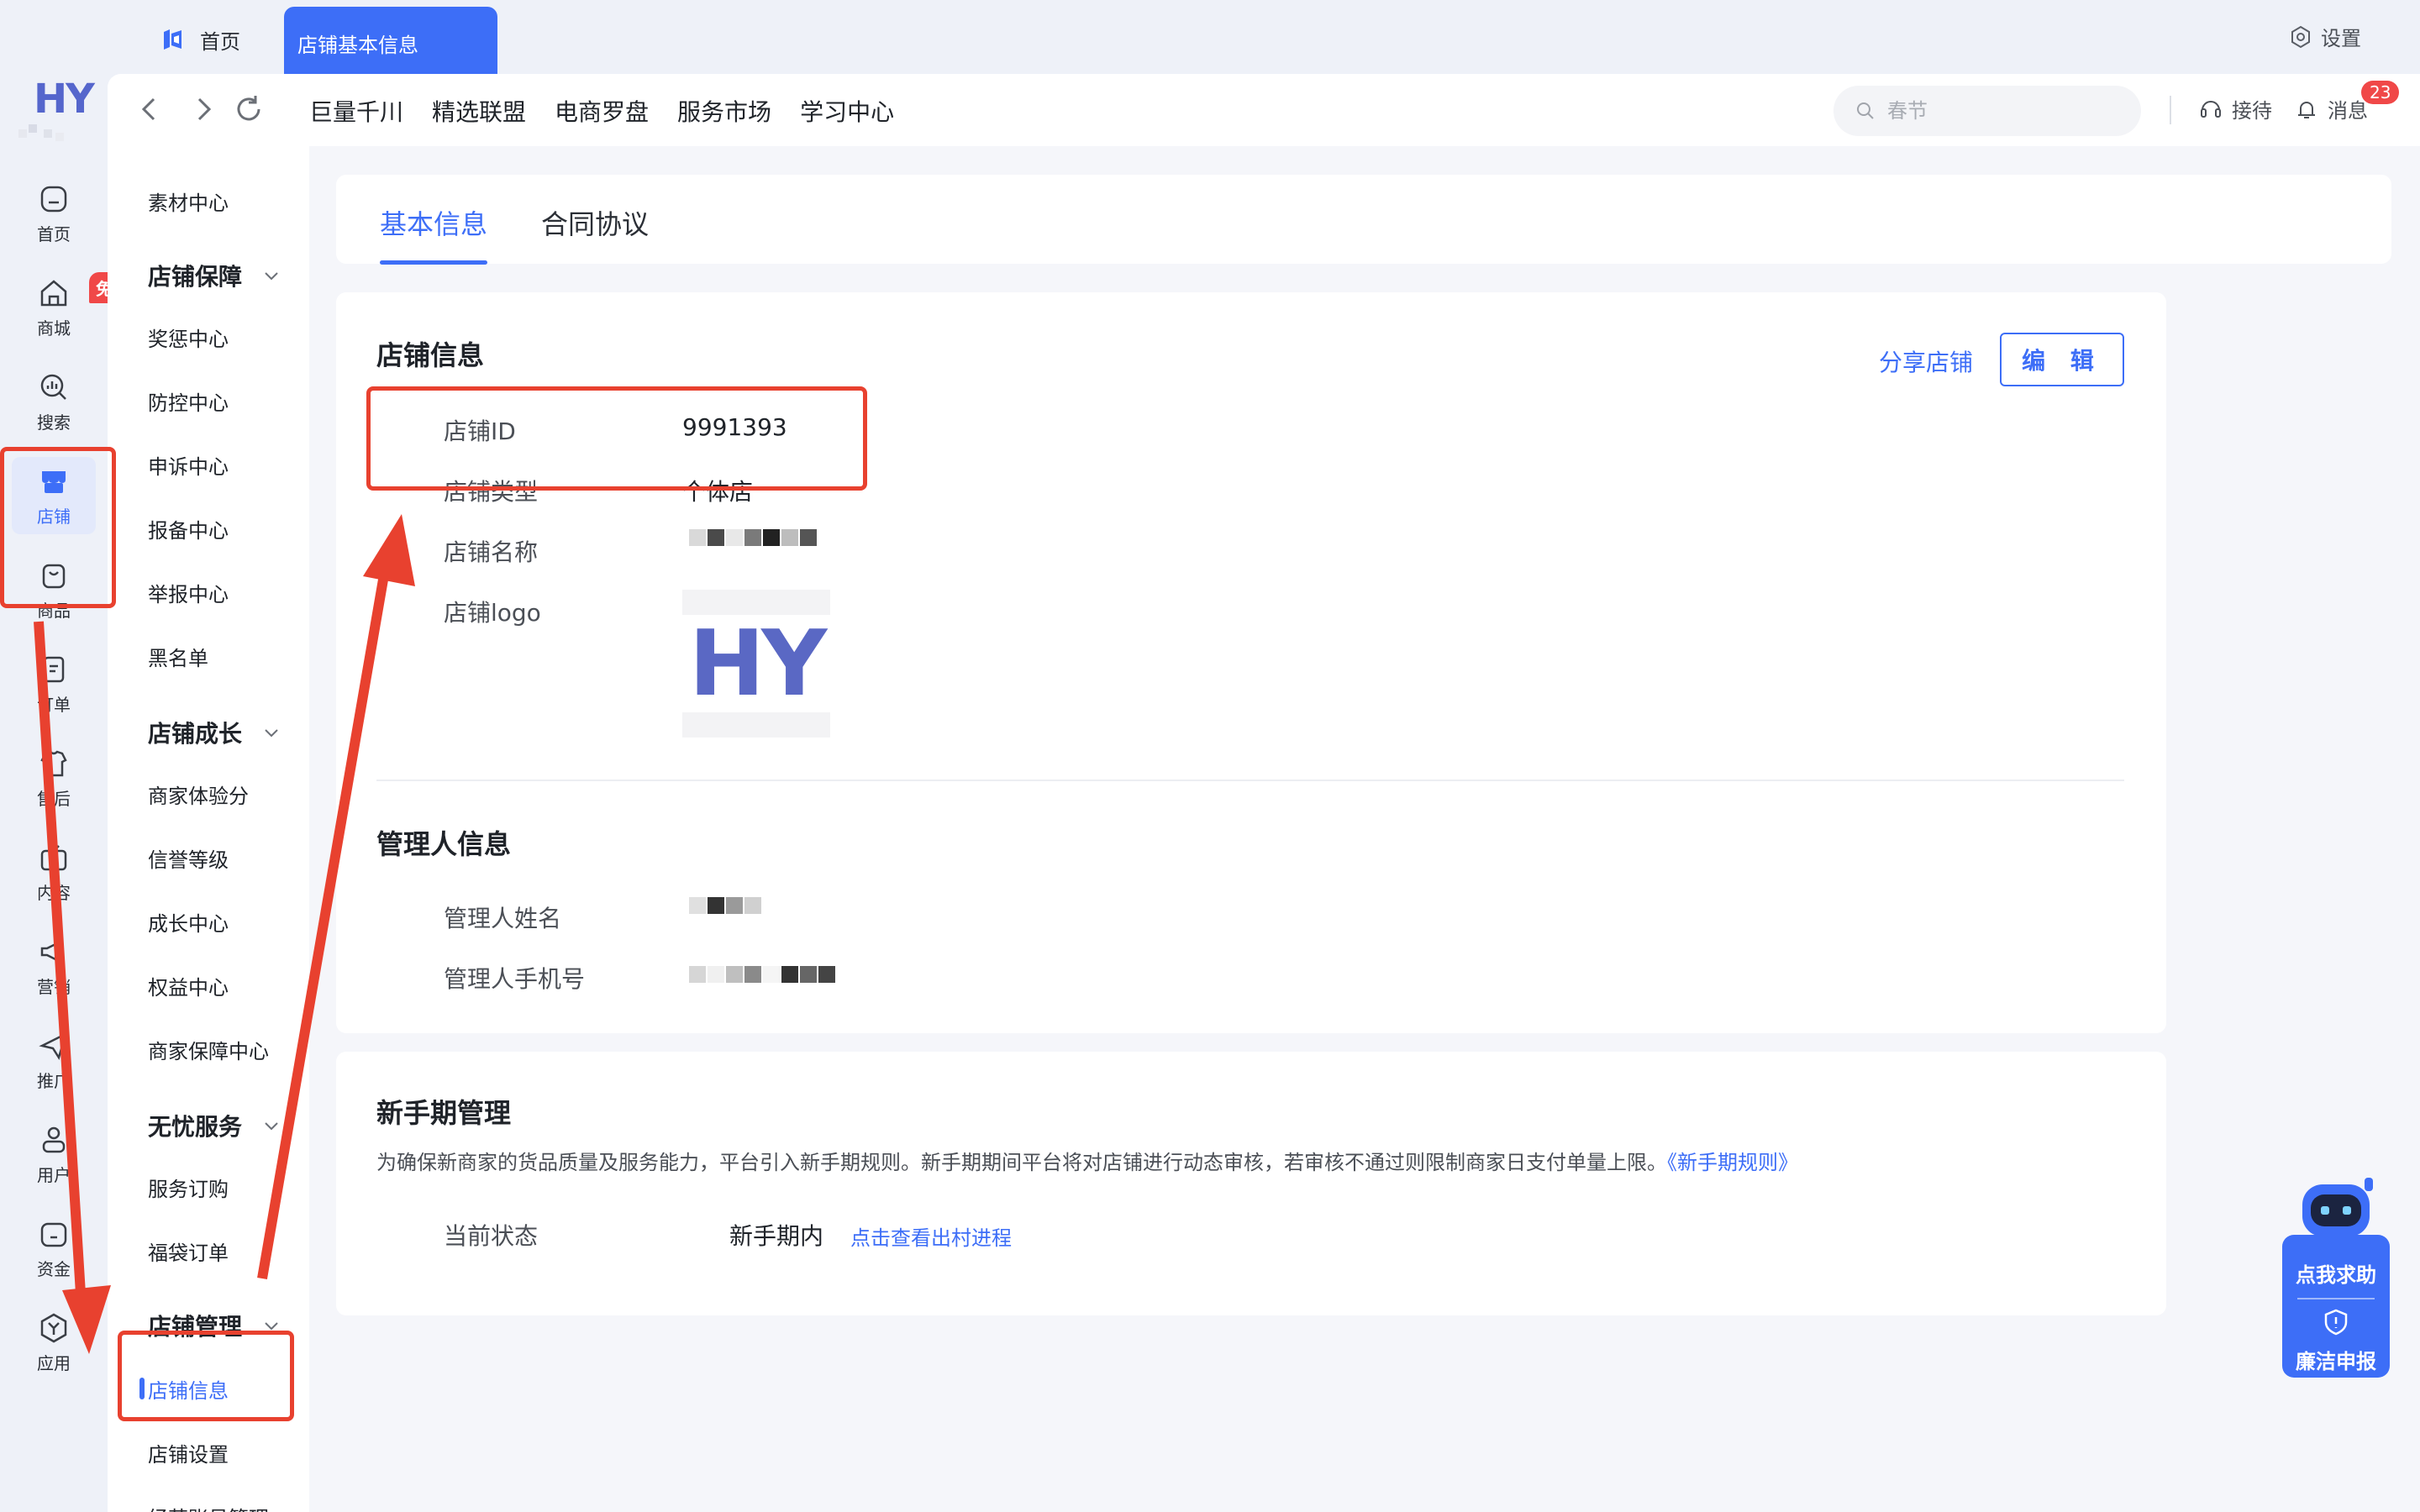 Image resolution: width=2420 pixels, height=1512 pixels. What do you see at coordinates (931, 1236) in the screenshot?
I see `view-progress-link: 点击查看出村进程` at bounding box center [931, 1236].